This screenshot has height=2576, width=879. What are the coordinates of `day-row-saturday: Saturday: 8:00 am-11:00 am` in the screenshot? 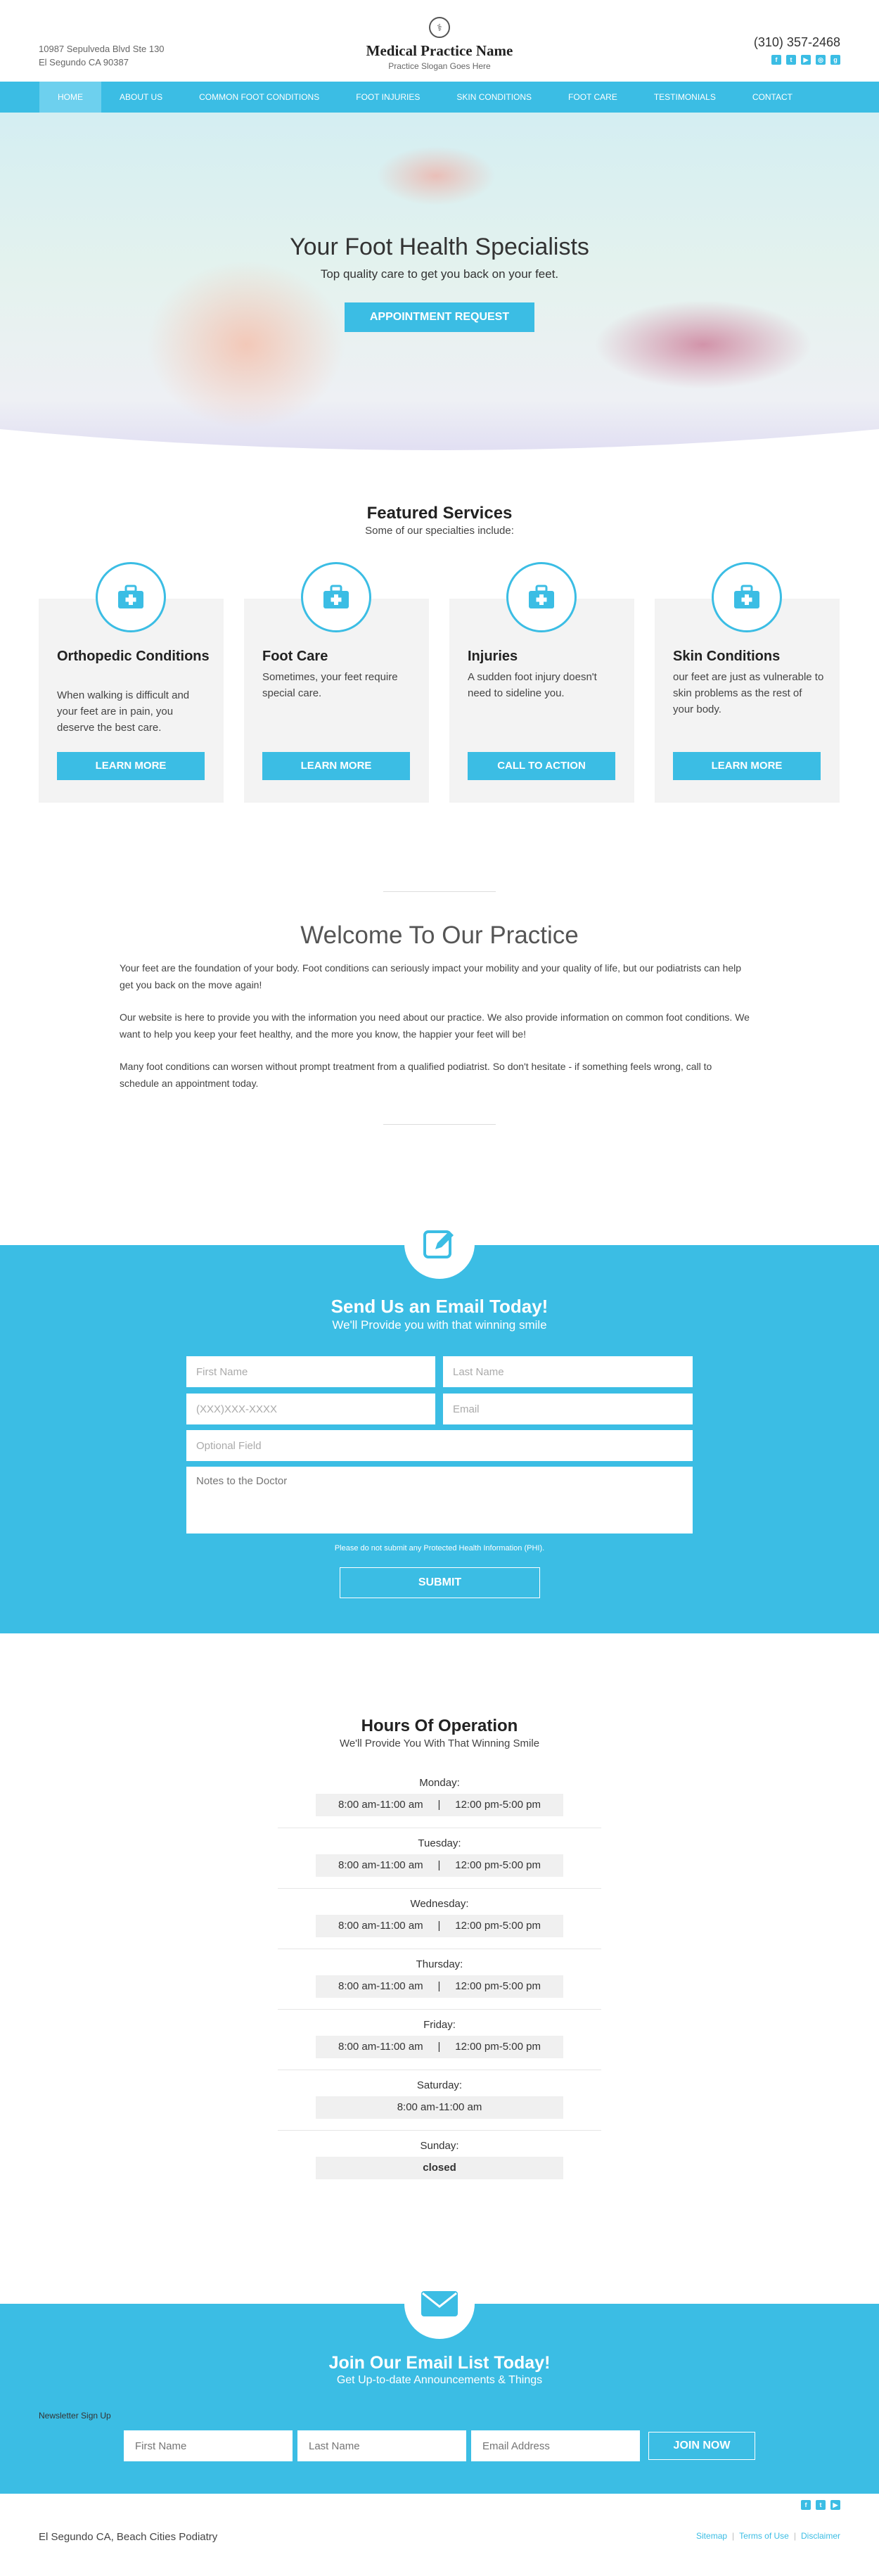 It's located at (440, 2104).